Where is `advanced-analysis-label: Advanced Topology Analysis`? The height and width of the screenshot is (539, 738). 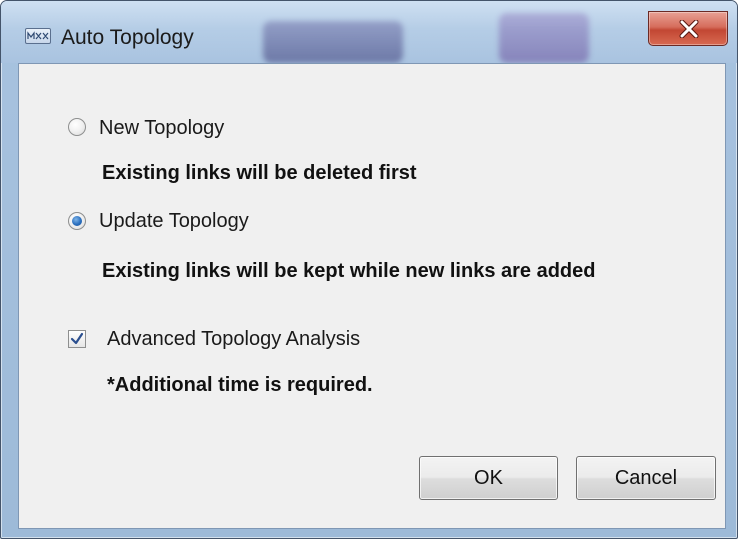
advanced-analysis-label: Advanced Topology Analysis is located at coordinates (233, 339).